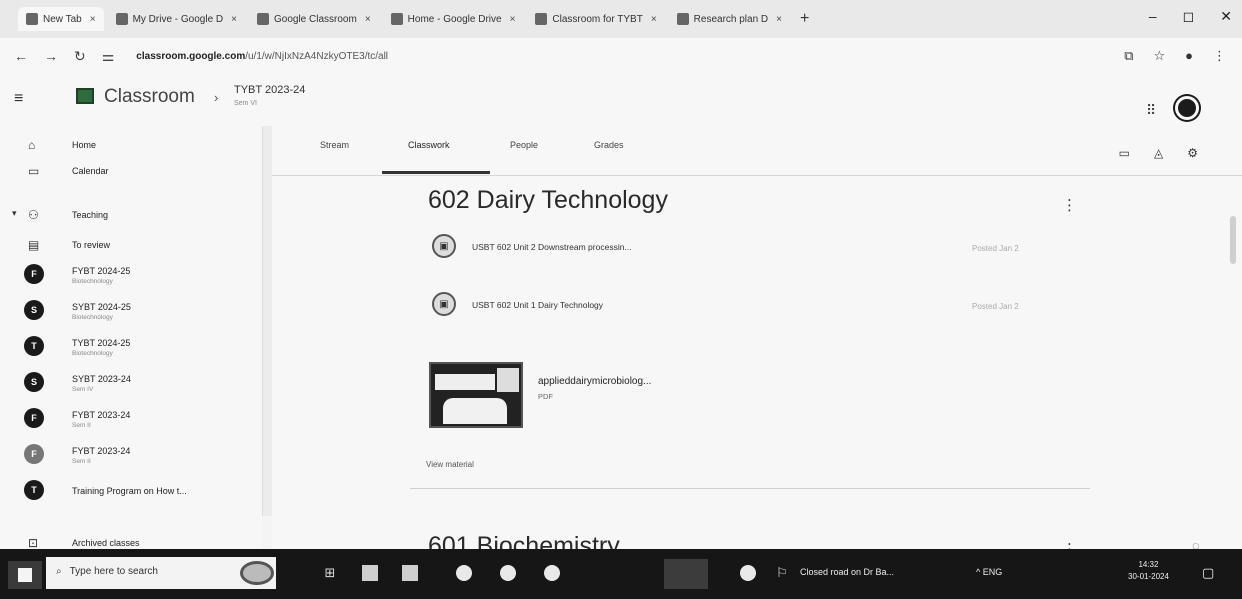 The image size is (1242, 599). What do you see at coordinates (1151, 110) in the screenshot?
I see `google-apps-icon: ⠿` at bounding box center [1151, 110].